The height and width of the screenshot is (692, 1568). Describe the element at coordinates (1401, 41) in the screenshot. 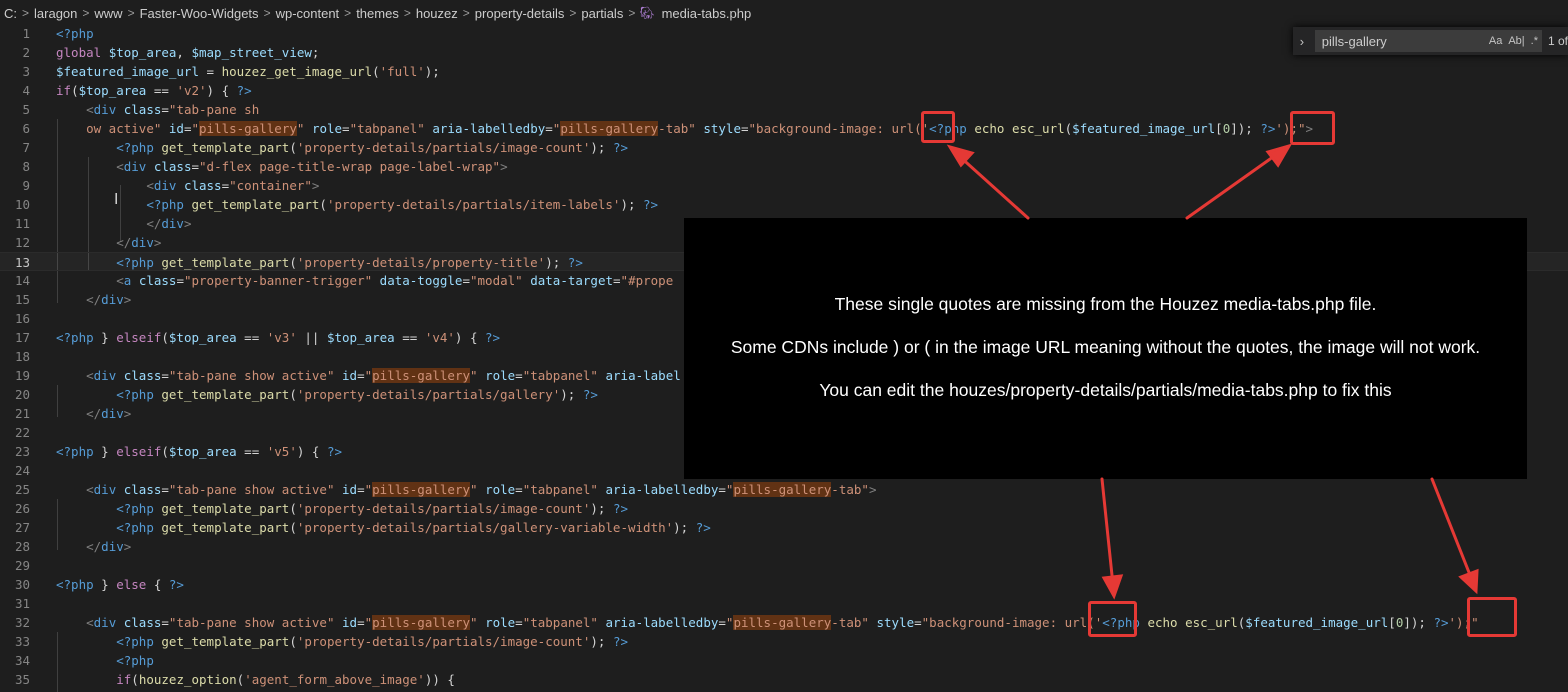

I see `find-query: pills-gallery` at that location.